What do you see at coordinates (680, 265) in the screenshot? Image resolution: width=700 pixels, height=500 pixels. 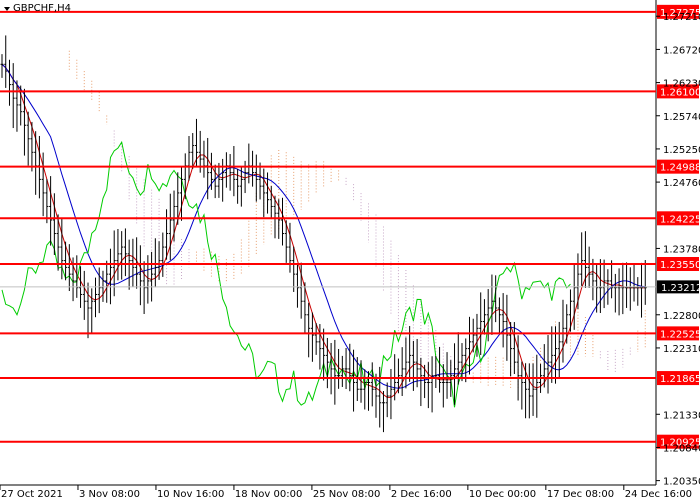 I see `level-label: 1.23550` at bounding box center [680, 265].